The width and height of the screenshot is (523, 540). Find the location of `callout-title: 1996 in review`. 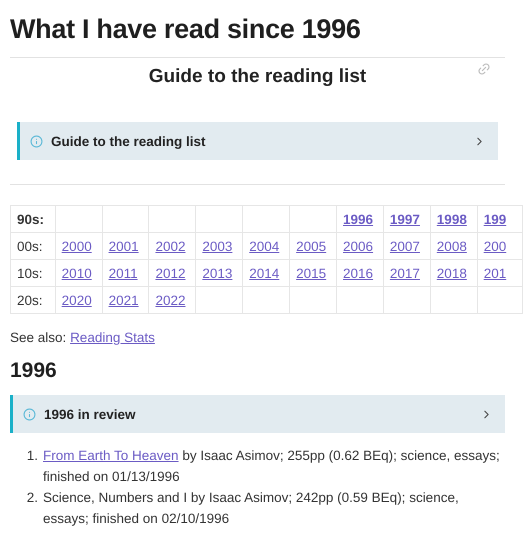

callout-title: 1996 in review is located at coordinates (90, 414).